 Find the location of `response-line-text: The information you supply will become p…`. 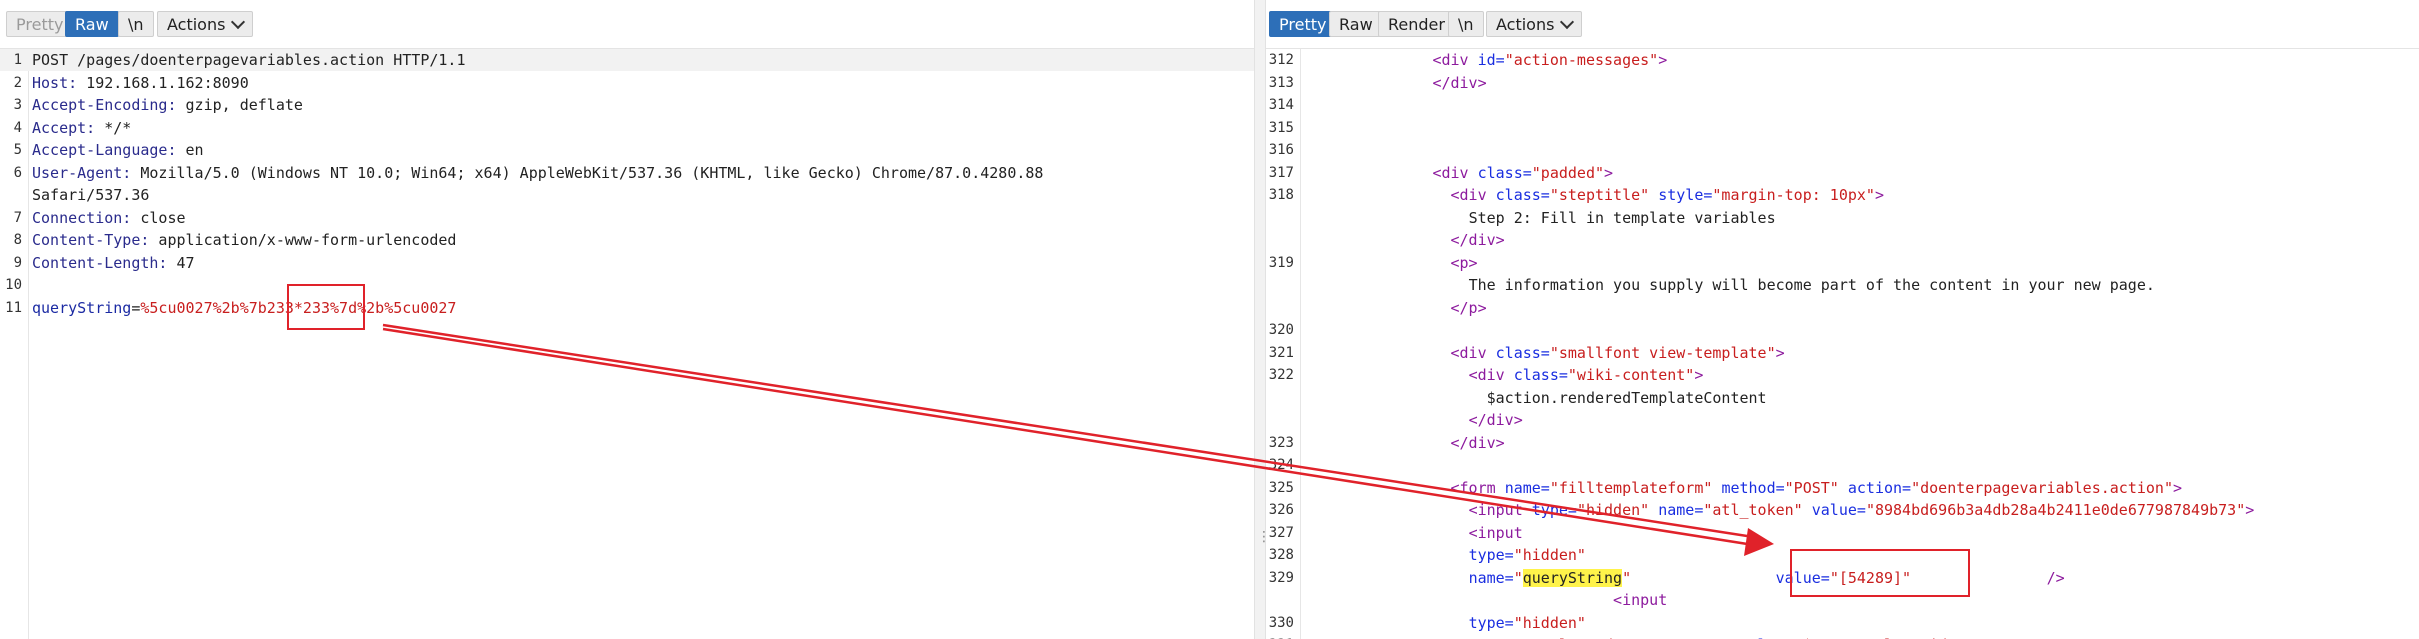

response-line-text: The information you supply will become p… is located at coordinates (1730, 285).